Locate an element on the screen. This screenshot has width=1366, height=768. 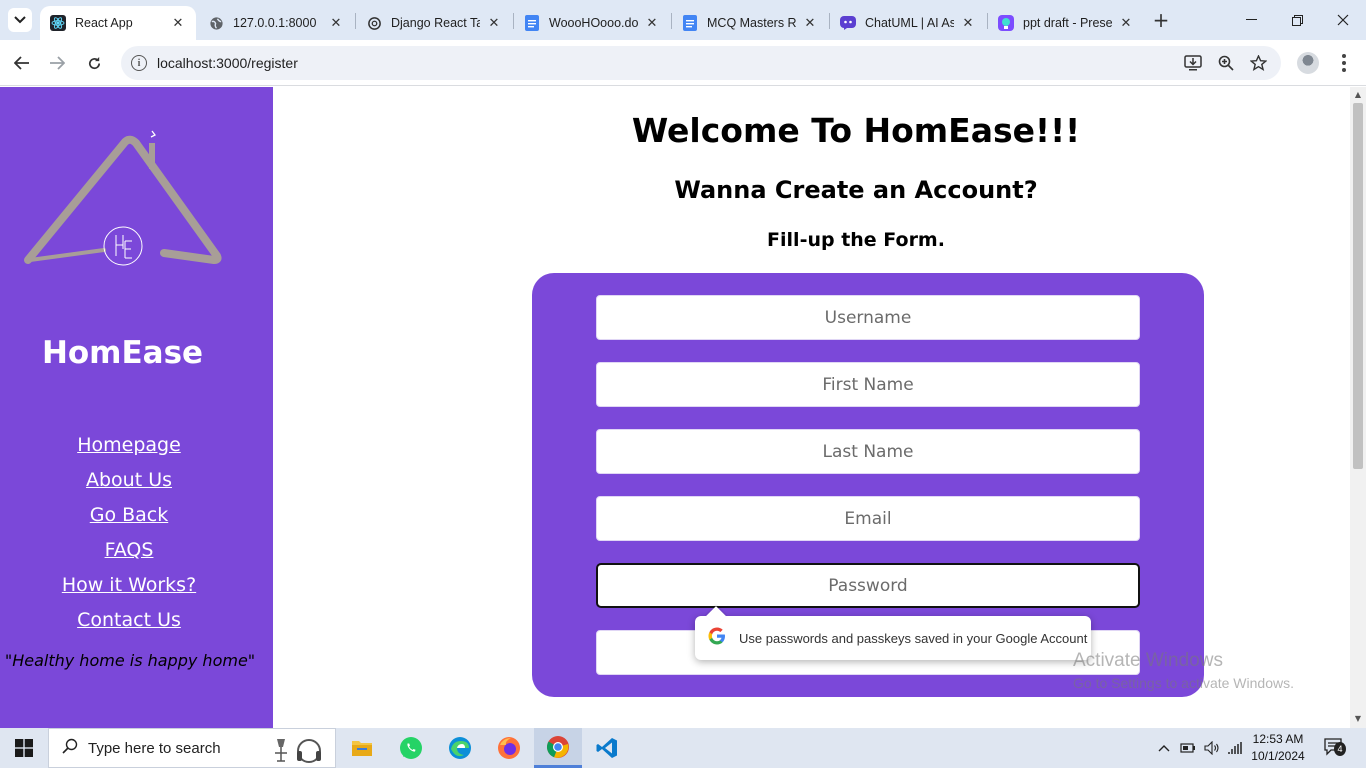
brand-name: HomEase is located at coordinates (122, 353).